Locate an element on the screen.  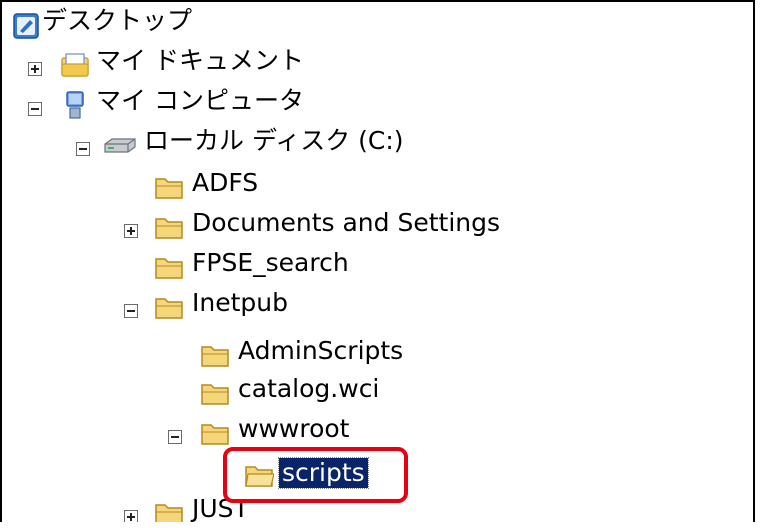
tree-item-catalog-wci: catalog.wci is located at coordinates (377, 390).